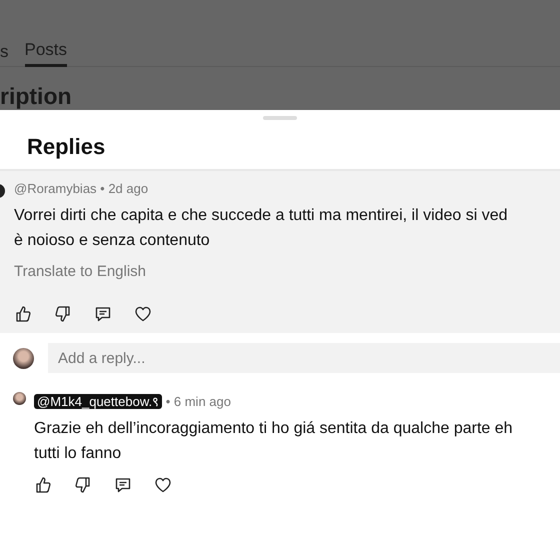 This screenshot has height=560, width=560. Describe the element at coordinates (4, 48) in the screenshot. I see `tab: s` at that location.